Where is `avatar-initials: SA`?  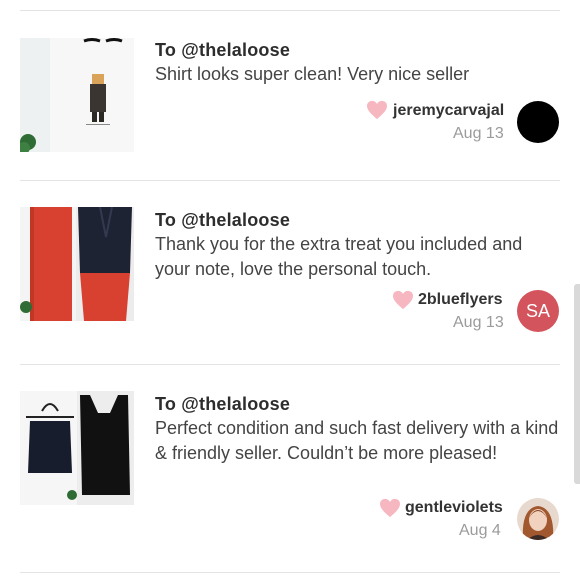 avatar-initials: SA is located at coordinates (537, 310).